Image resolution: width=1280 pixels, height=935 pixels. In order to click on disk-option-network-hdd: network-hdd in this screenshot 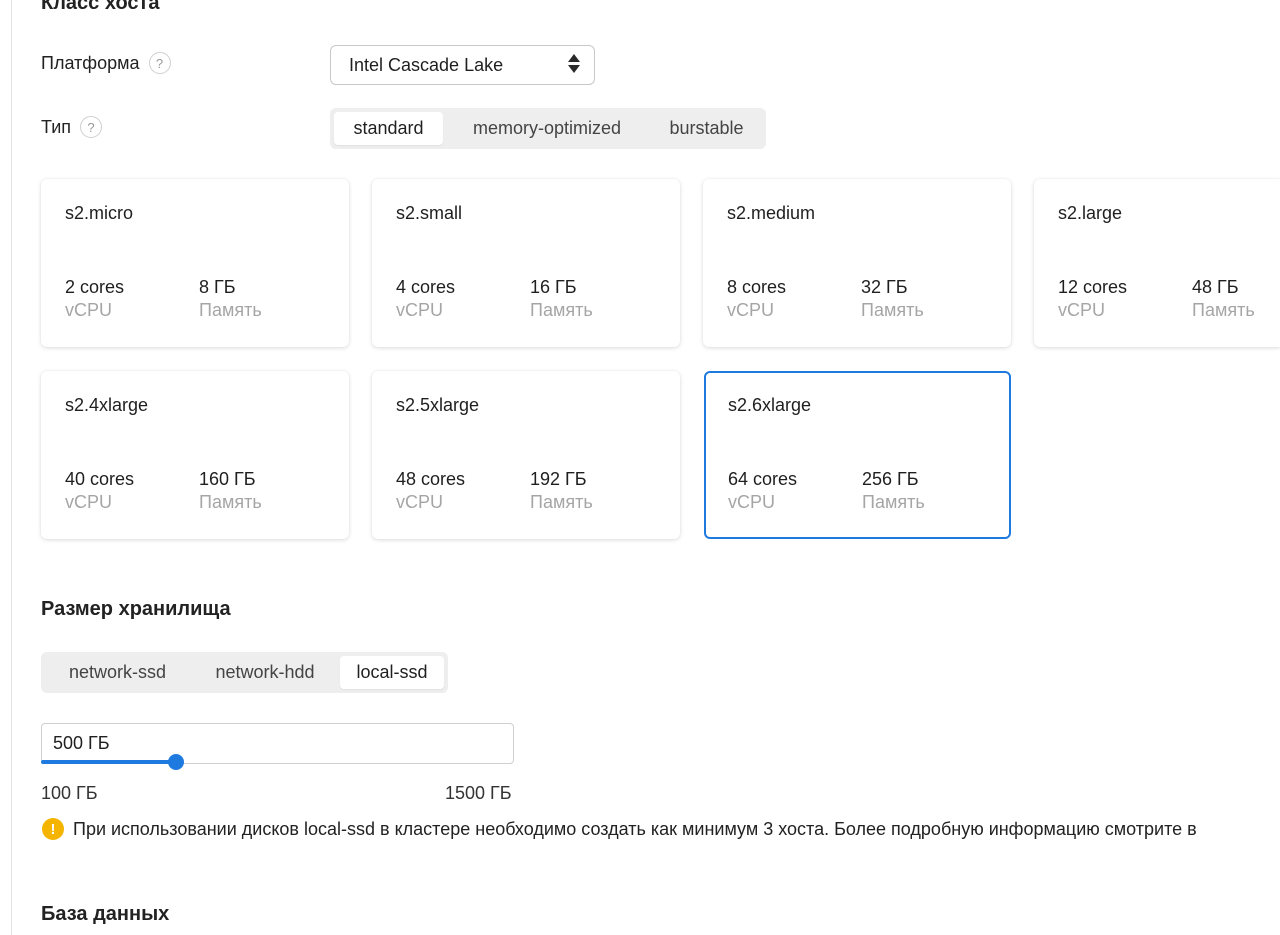, I will do `click(265, 672)`.